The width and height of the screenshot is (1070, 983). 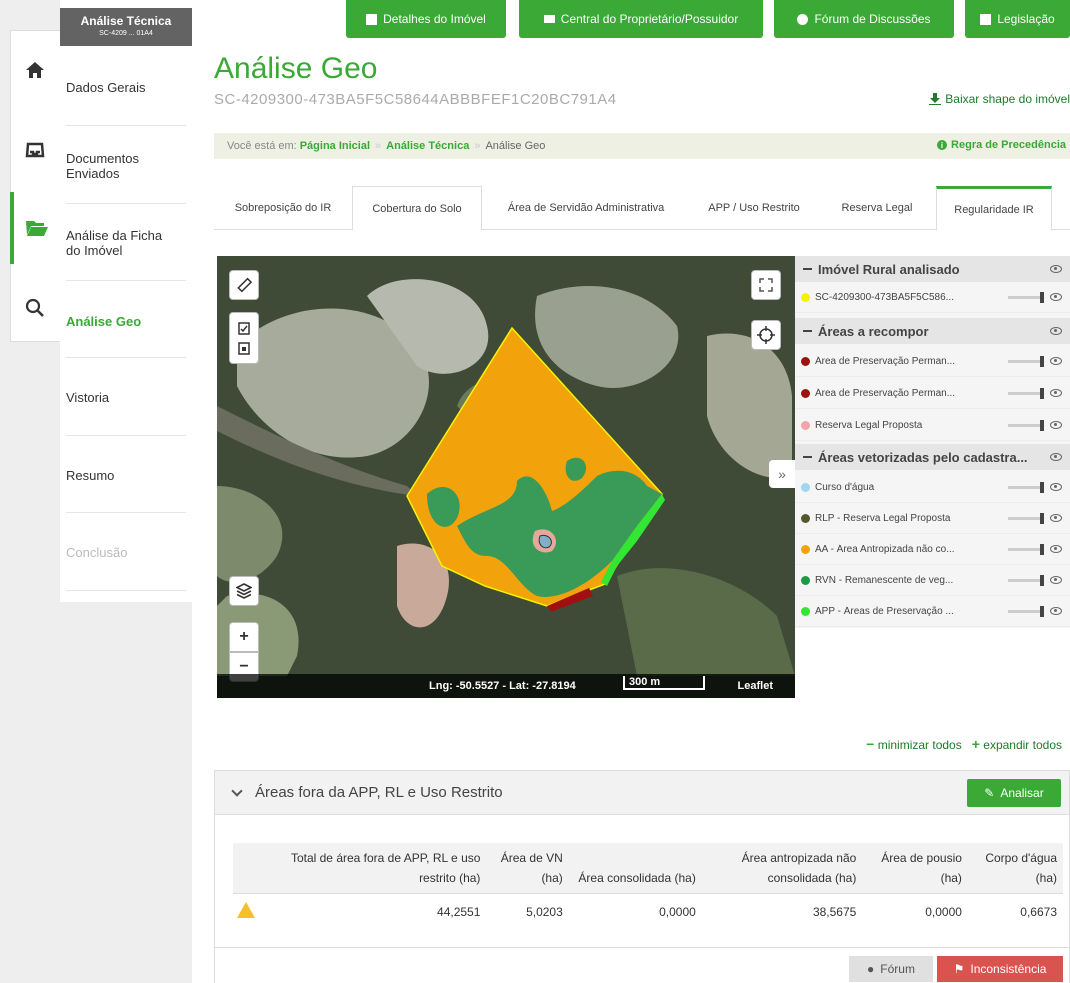 What do you see at coordinates (126, 435) in the screenshot?
I see `nav-separator` at bounding box center [126, 435].